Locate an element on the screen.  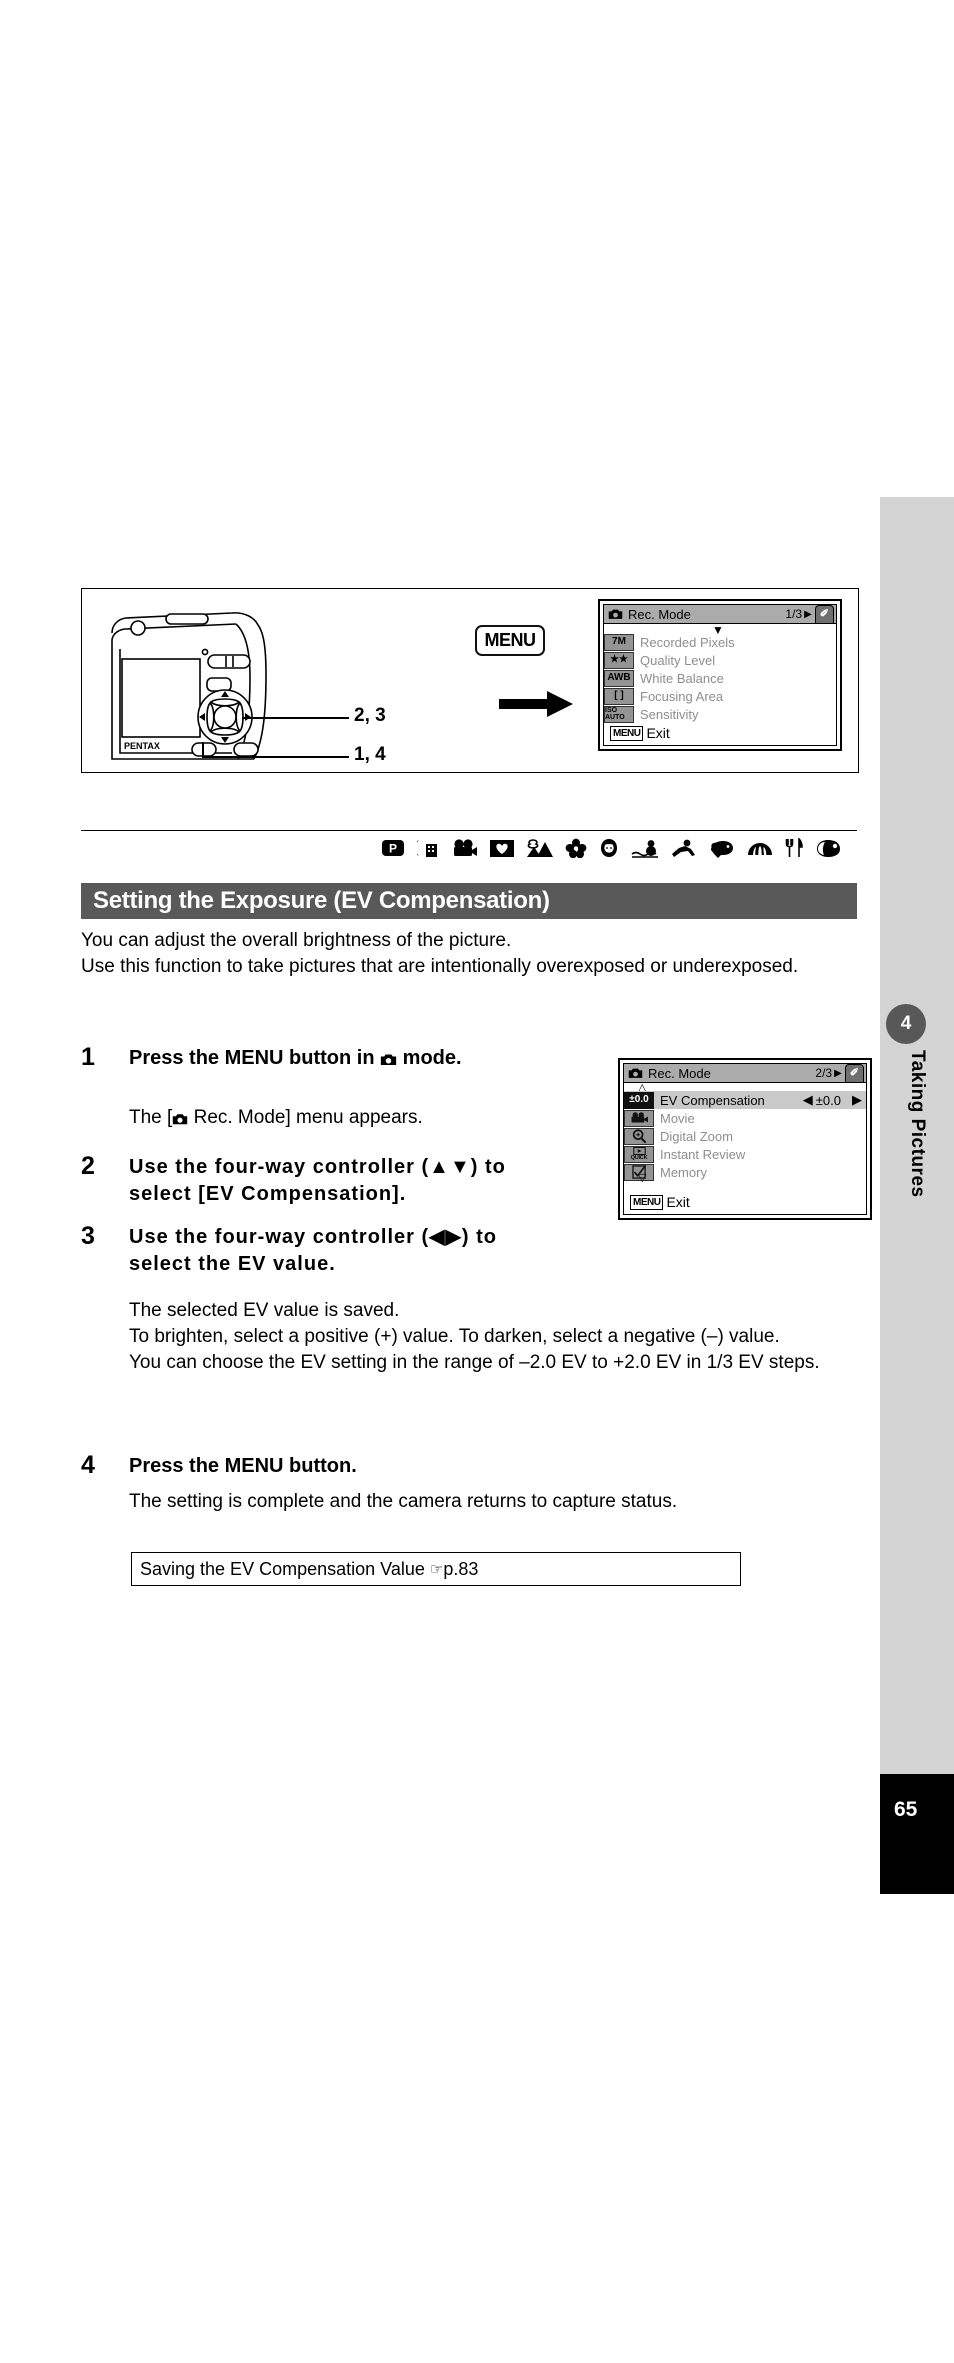
callout-label-bottom: 1, 4 is located at coordinates (370, 754).